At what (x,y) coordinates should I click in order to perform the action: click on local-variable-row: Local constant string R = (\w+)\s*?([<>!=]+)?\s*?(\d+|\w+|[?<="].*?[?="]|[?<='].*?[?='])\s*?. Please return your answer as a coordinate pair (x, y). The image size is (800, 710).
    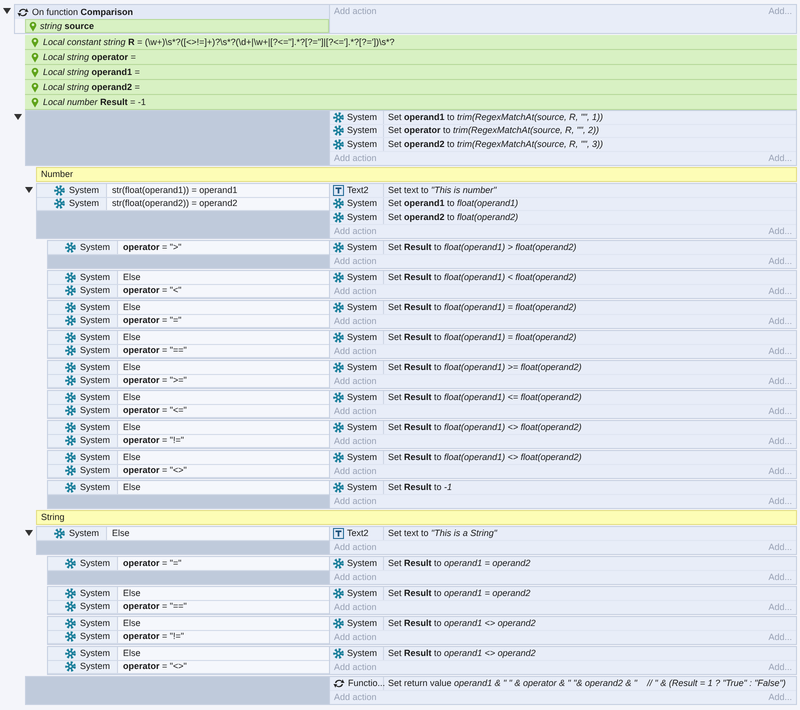
    Looking at the image, I should click on (411, 42).